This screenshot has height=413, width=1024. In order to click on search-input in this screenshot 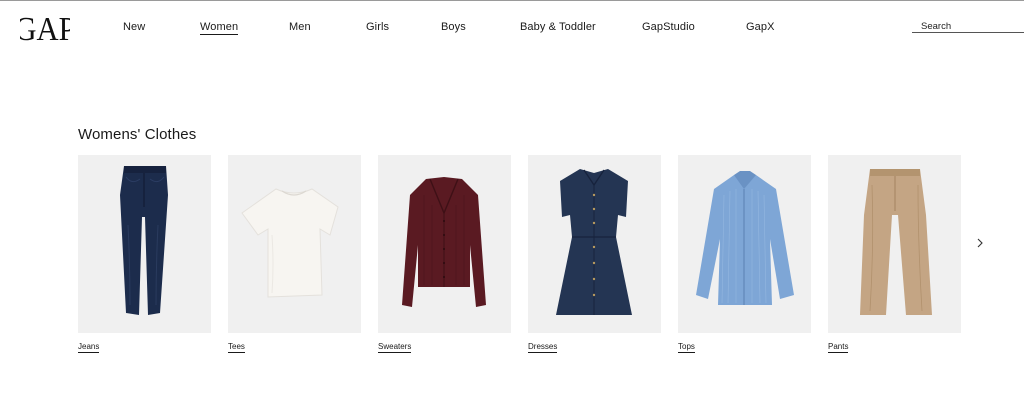, I will do `click(968, 26)`.